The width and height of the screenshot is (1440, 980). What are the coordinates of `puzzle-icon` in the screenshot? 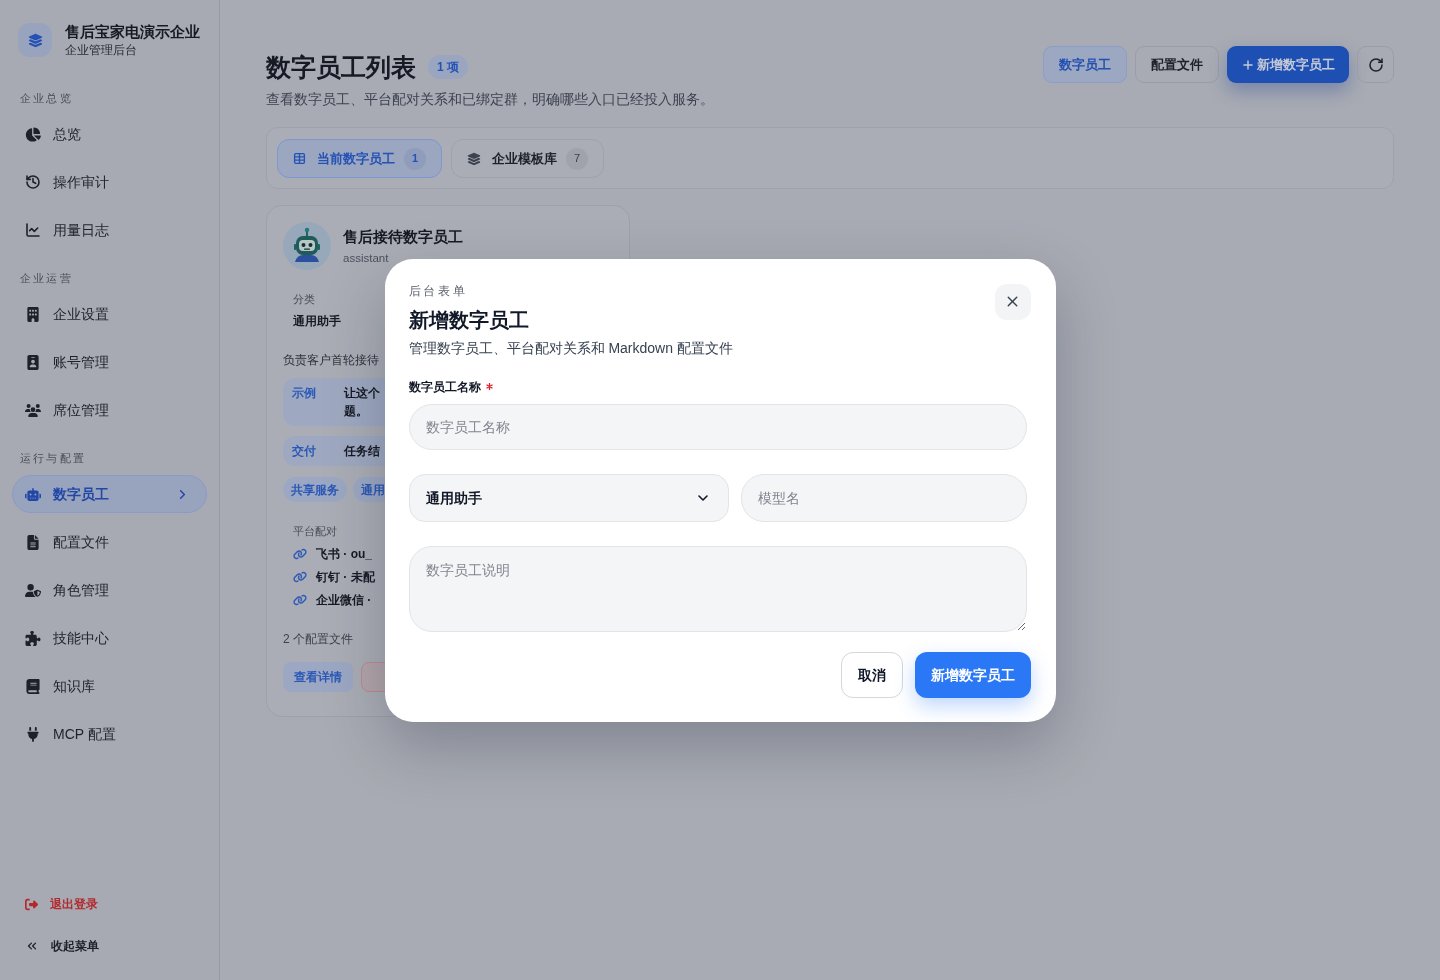 It's located at (33, 638).